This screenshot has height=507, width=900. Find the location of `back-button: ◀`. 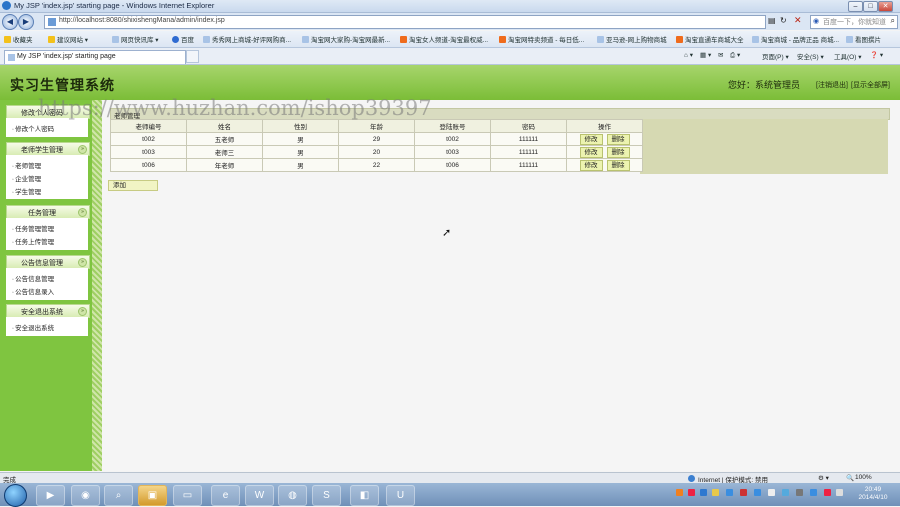

back-button: ◀ is located at coordinates (10, 22).